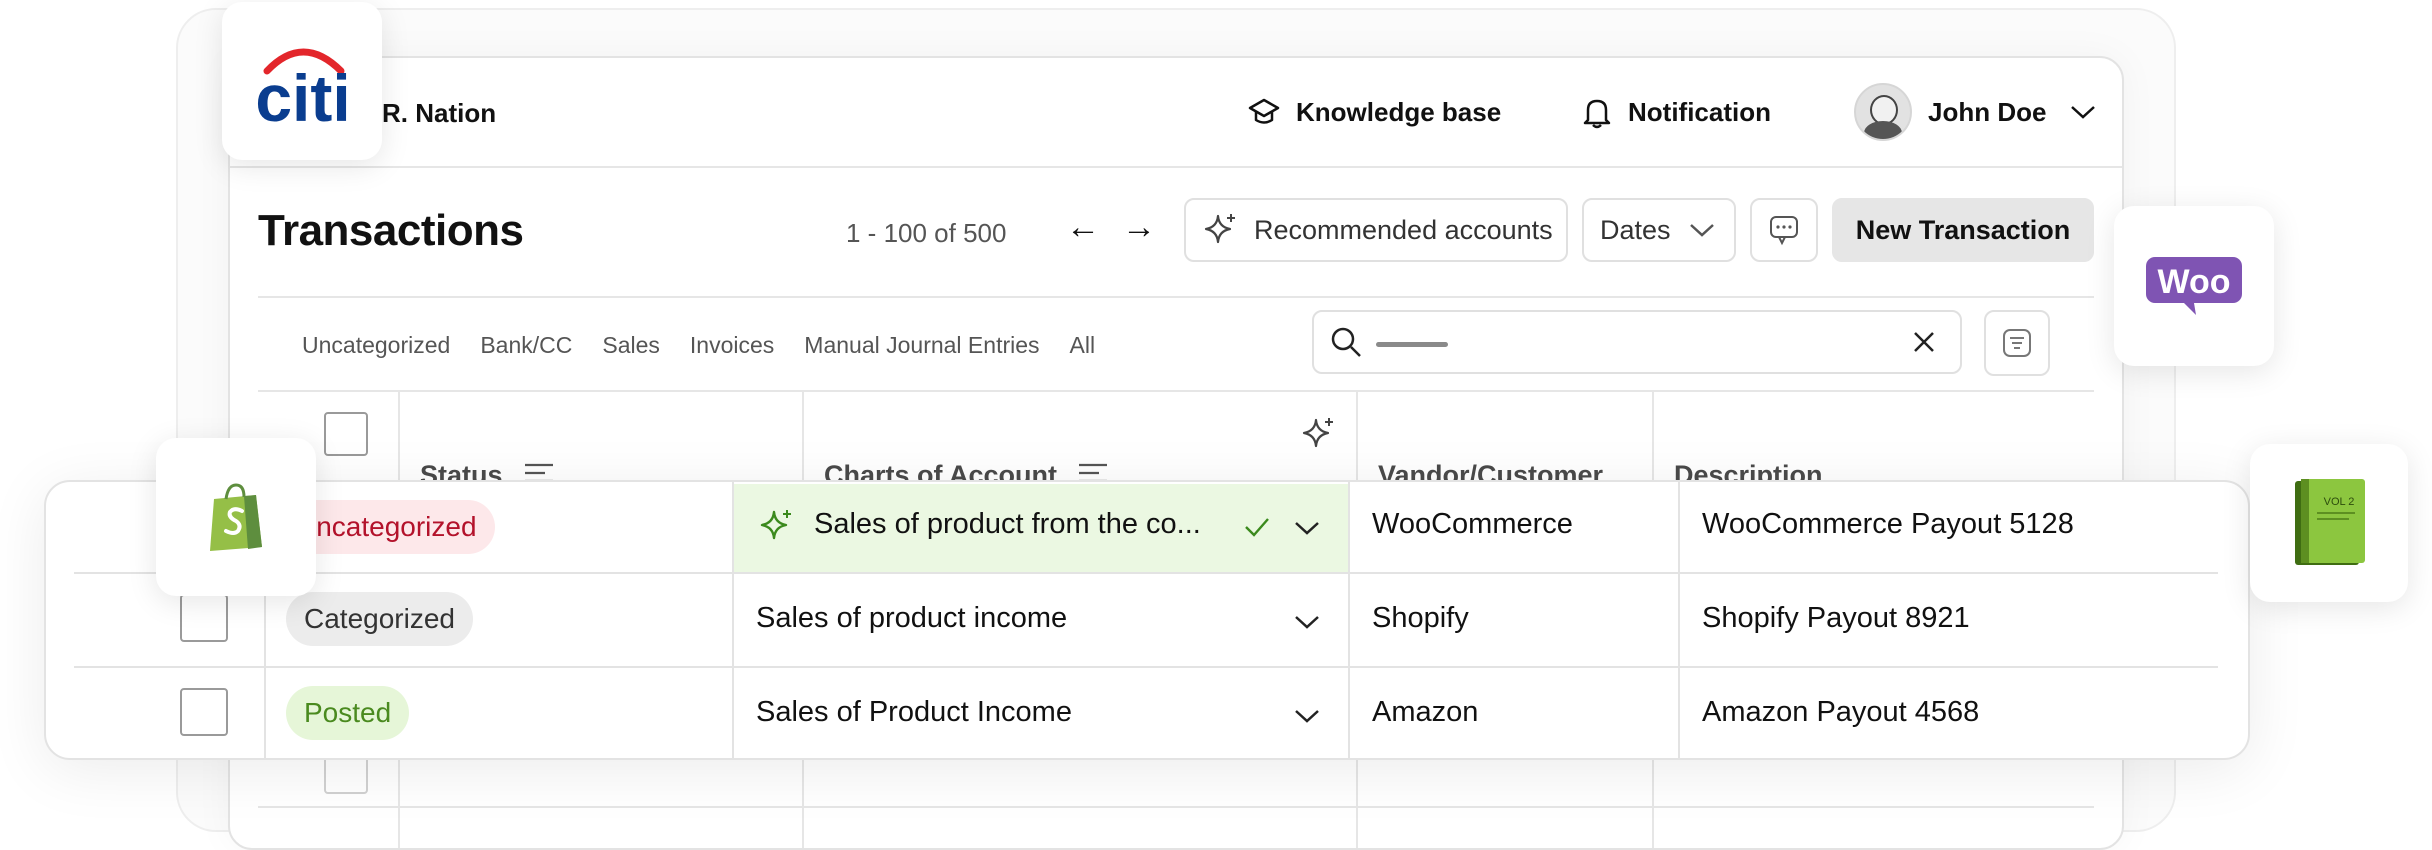 The image size is (2432, 850). I want to click on vendor-cell: Shopify, so click(1420, 618).